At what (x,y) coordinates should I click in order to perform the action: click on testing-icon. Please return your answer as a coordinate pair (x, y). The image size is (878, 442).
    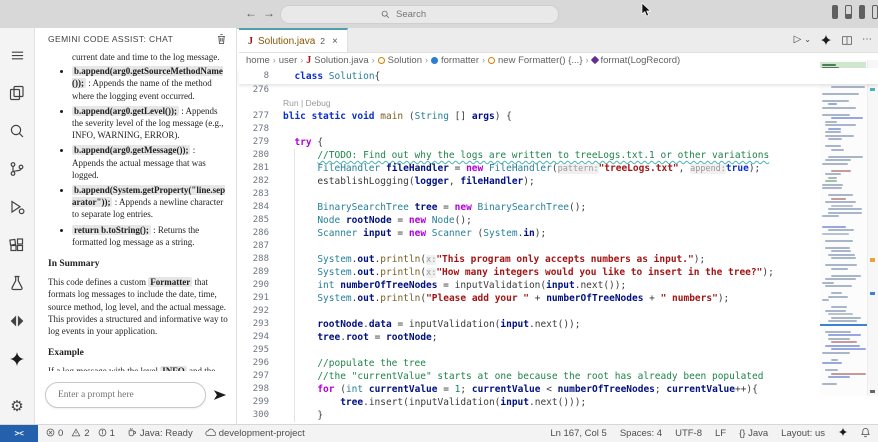
    Looking at the image, I should click on (17, 283).